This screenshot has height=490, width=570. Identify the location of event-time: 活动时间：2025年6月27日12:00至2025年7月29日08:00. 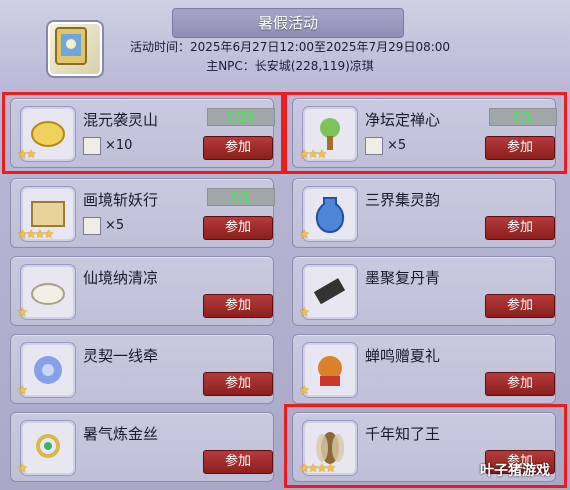
(290, 47).